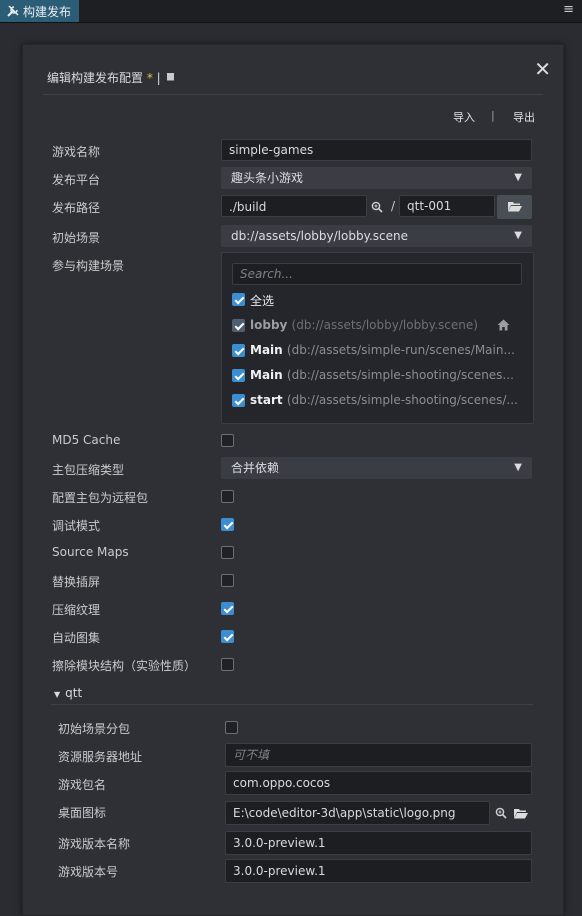  I want to click on title-divider, so click(293, 94).